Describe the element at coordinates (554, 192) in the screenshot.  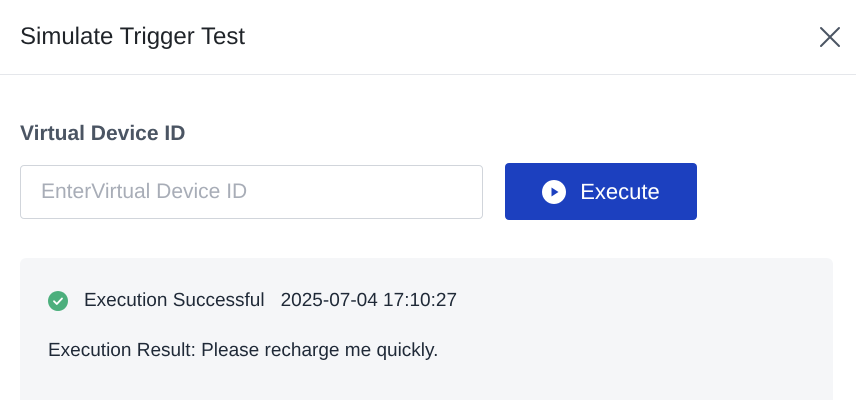
I see `play-icon` at that location.